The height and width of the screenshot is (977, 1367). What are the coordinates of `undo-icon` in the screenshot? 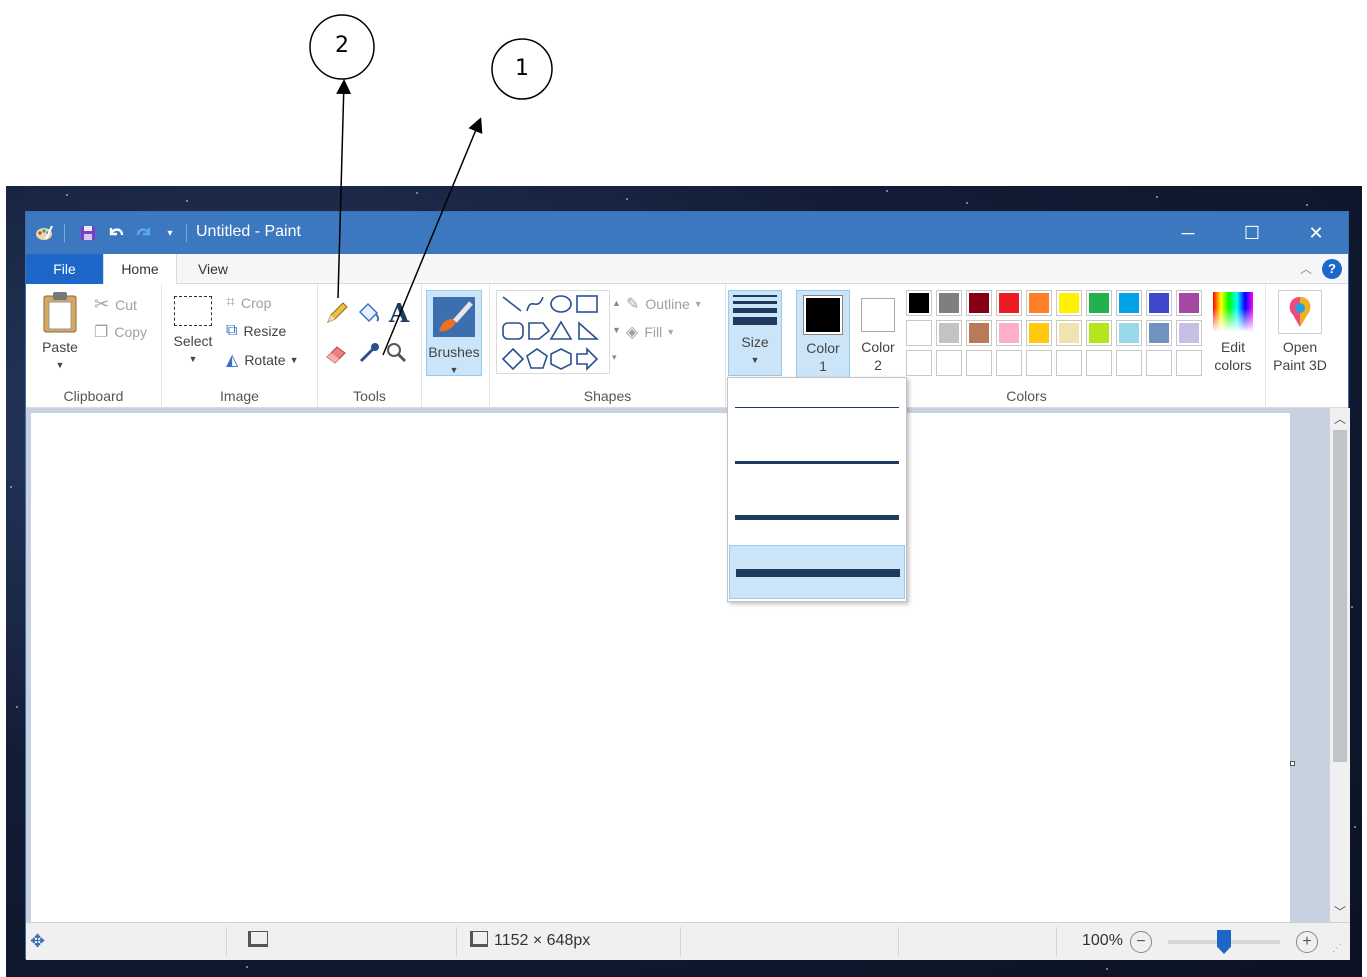 It's located at (116, 233).